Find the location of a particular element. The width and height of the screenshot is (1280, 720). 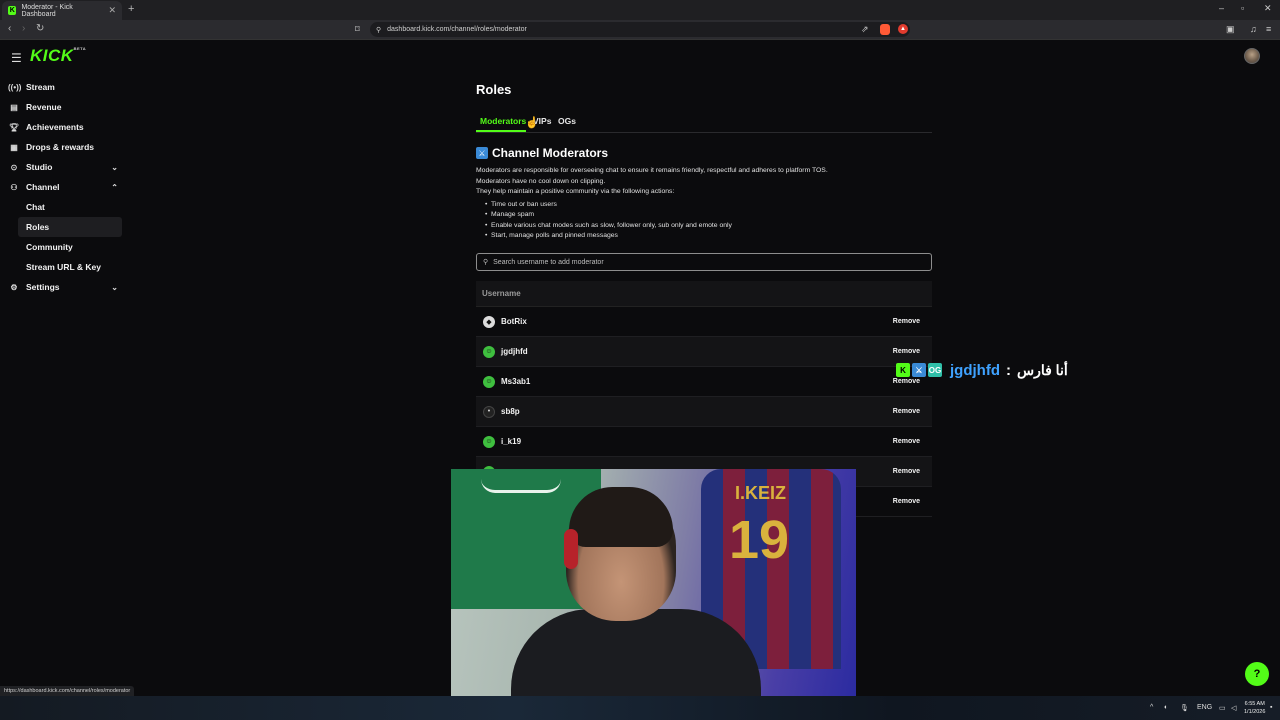

sidebar-subitem-chat: Chat is located at coordinates (70, 207).